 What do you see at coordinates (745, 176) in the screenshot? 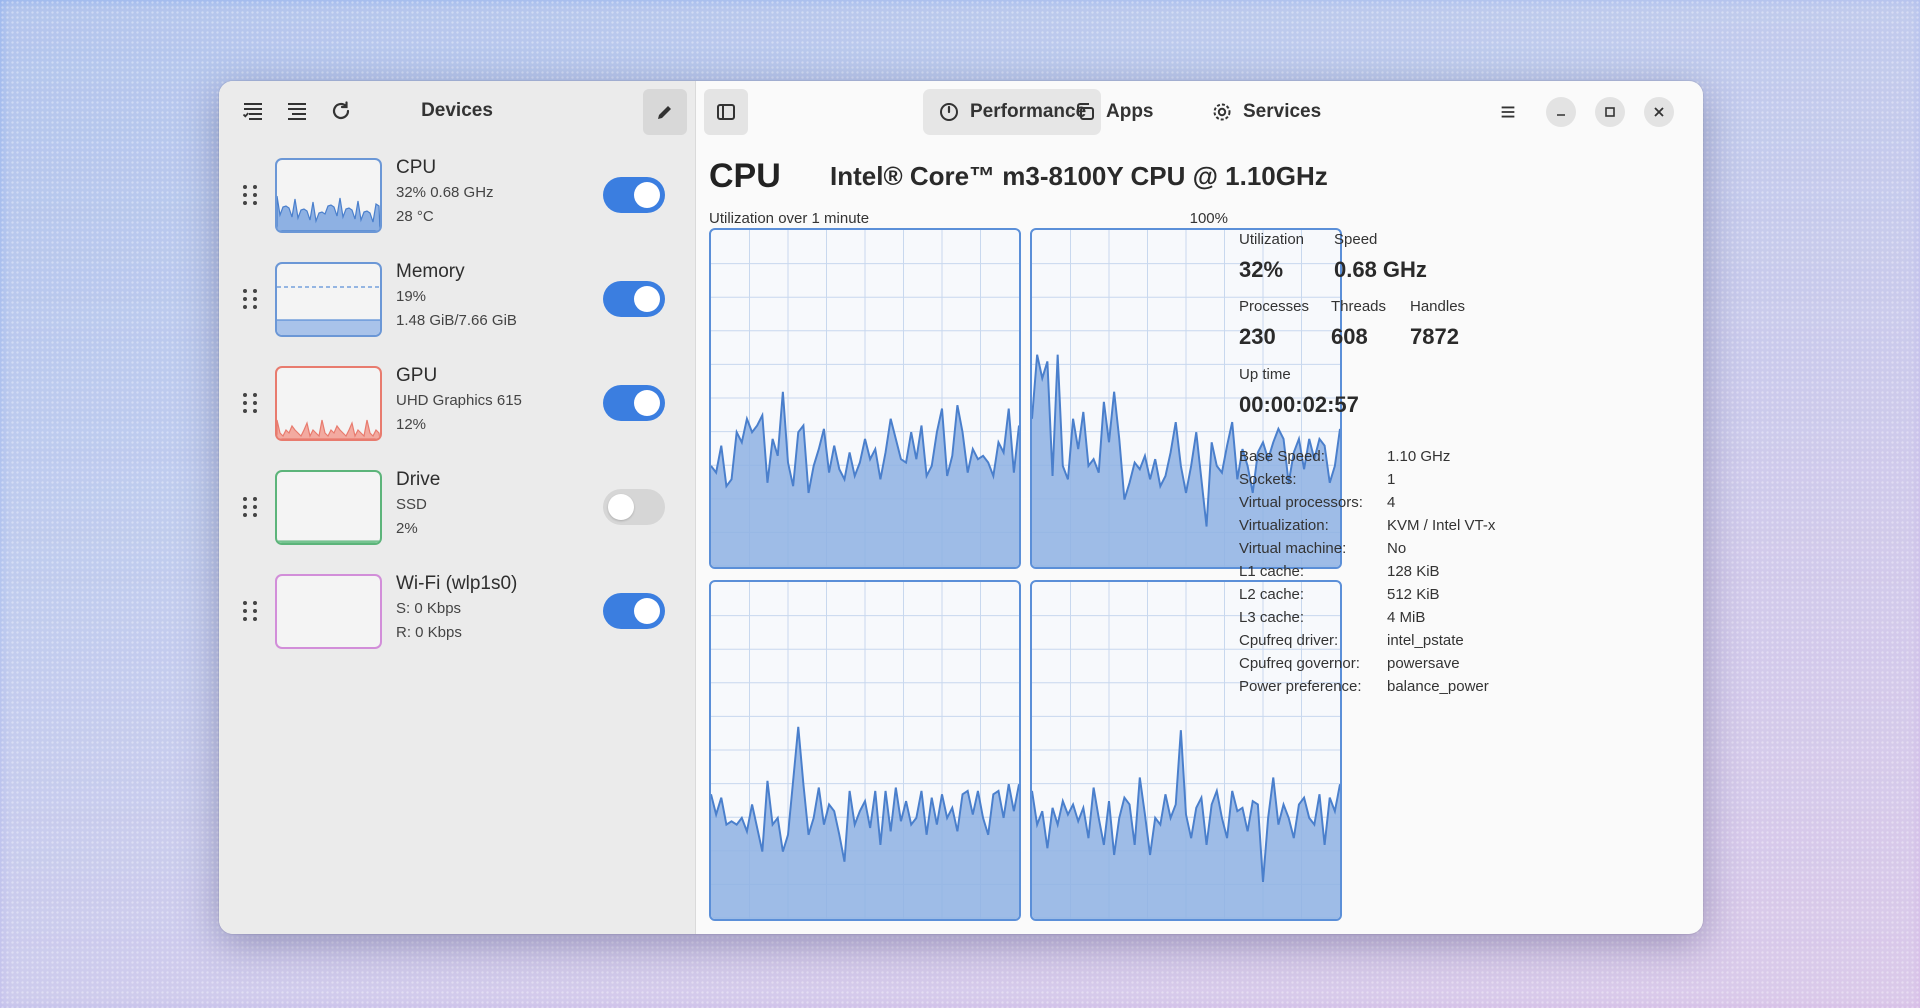
I see `device-title: CPU` at bounding box center [745, 176].